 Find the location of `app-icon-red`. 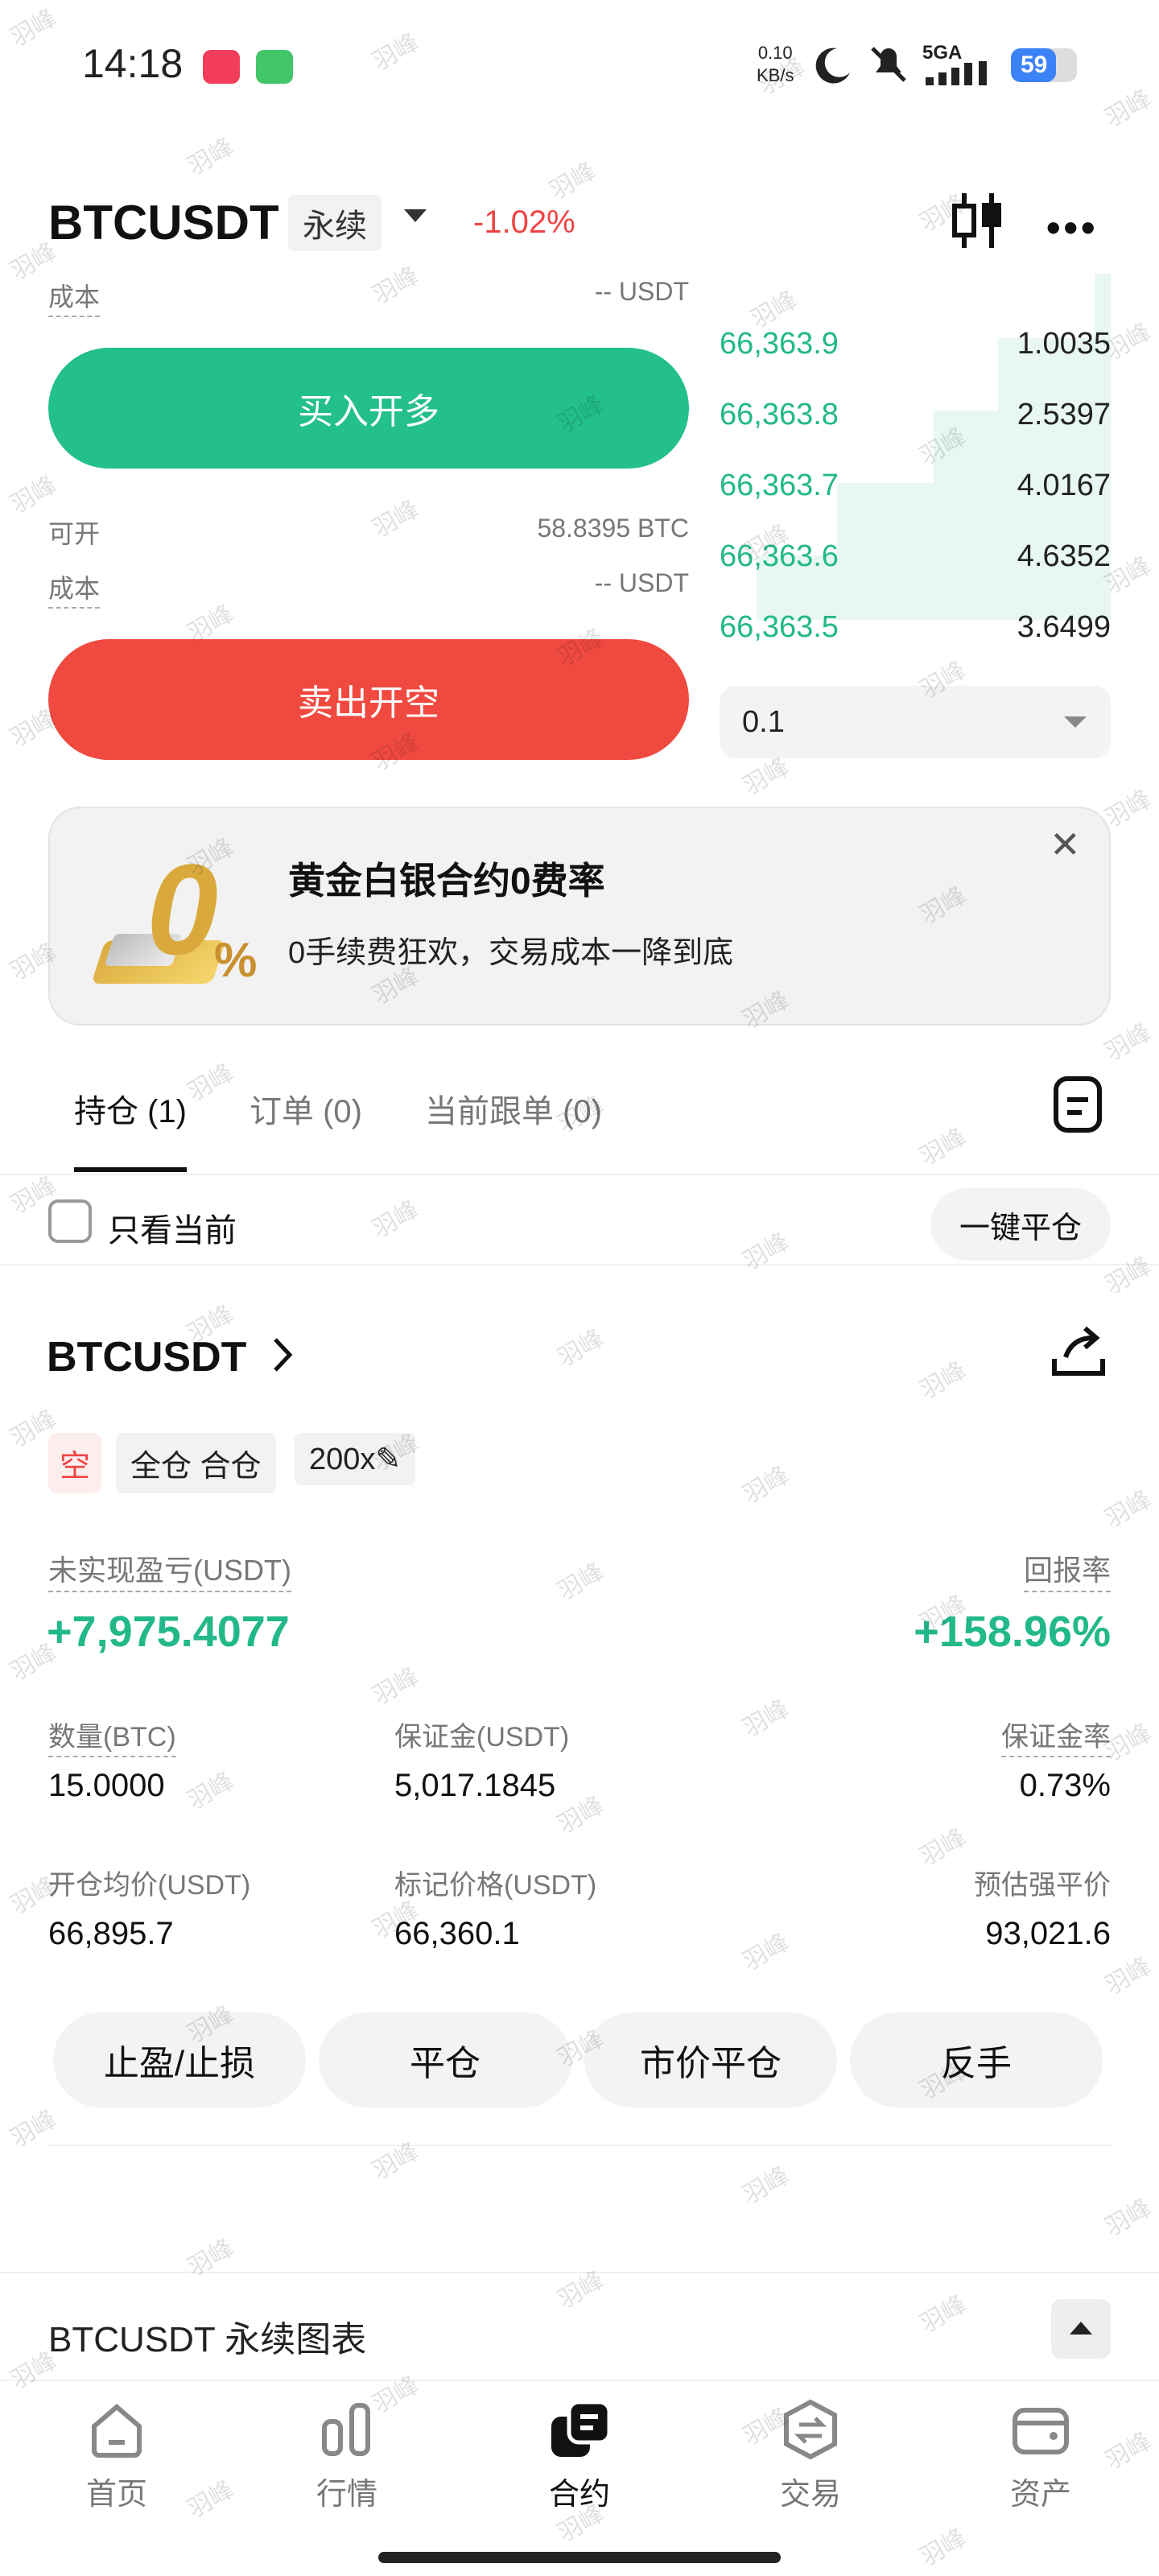

app-icon-red is located at coordinates (221, 67).